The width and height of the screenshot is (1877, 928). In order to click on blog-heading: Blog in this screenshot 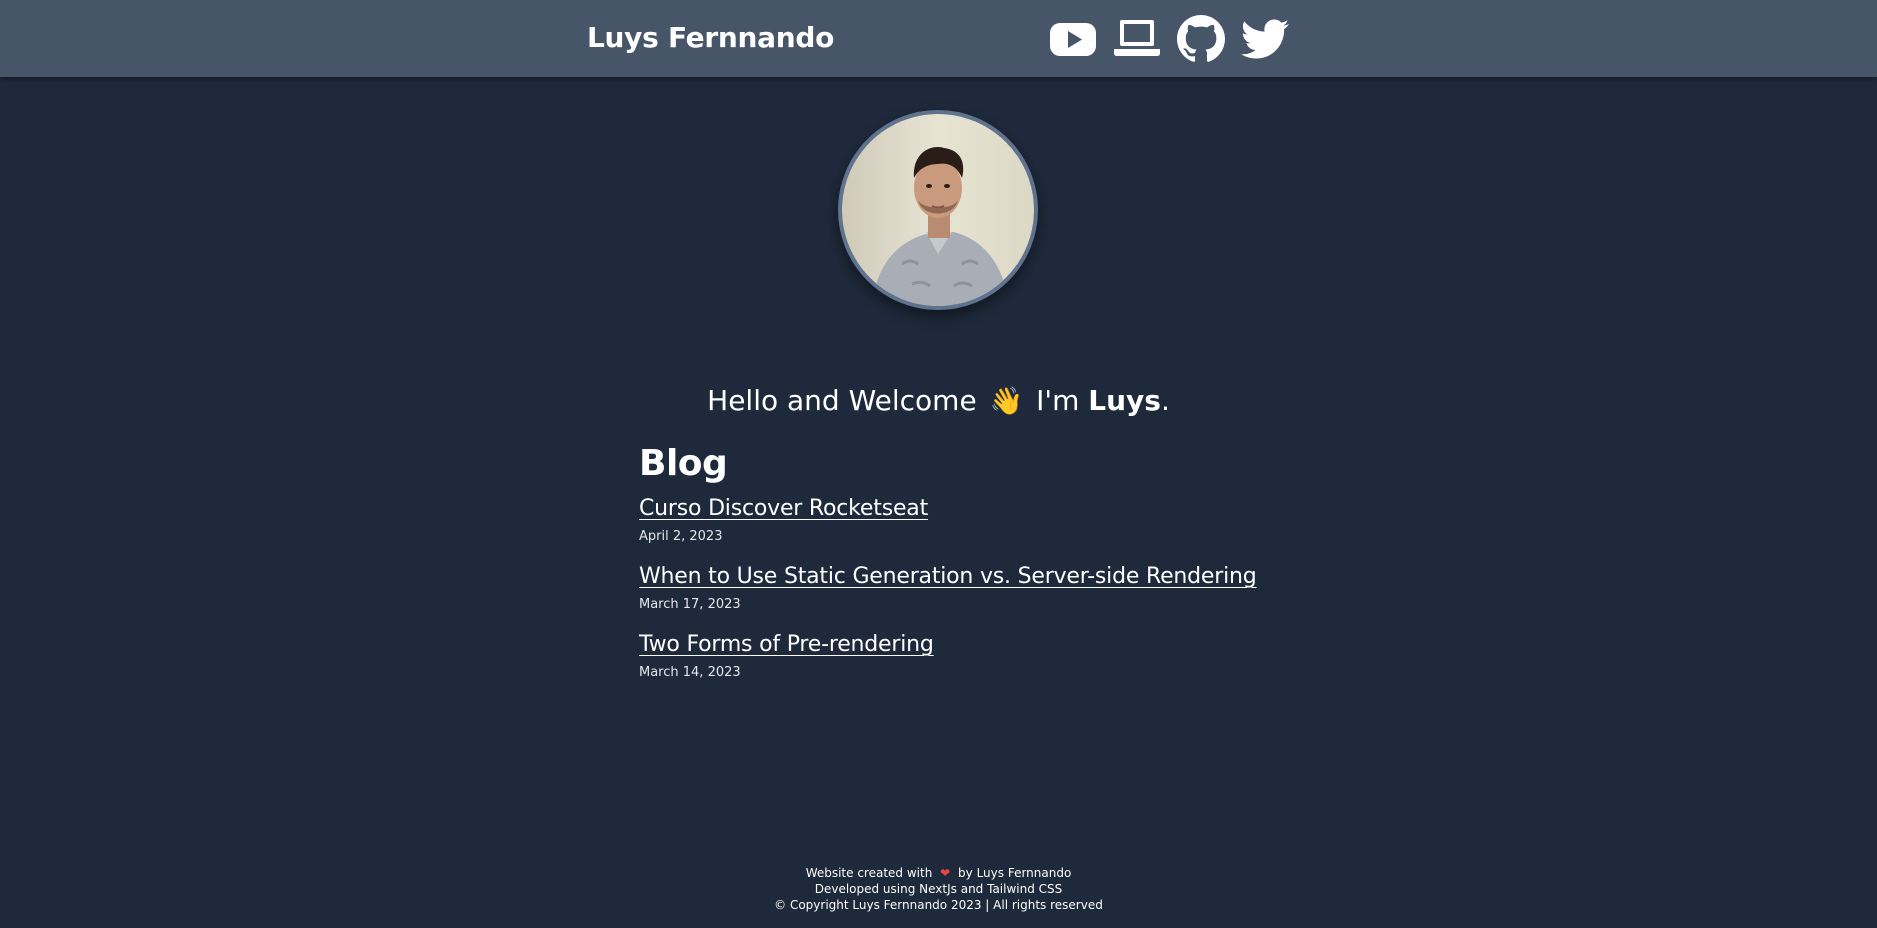, I will do `click(683, 463)`.